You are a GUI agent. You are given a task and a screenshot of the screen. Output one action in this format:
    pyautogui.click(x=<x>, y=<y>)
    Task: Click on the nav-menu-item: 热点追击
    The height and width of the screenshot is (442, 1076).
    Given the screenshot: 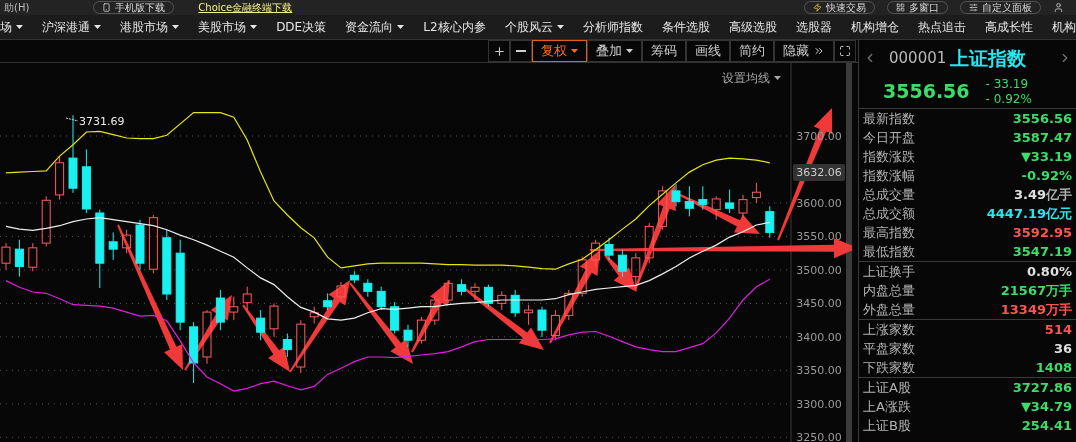 What is the action you would take?
    pyautogui.click(x=941, y=27)
    